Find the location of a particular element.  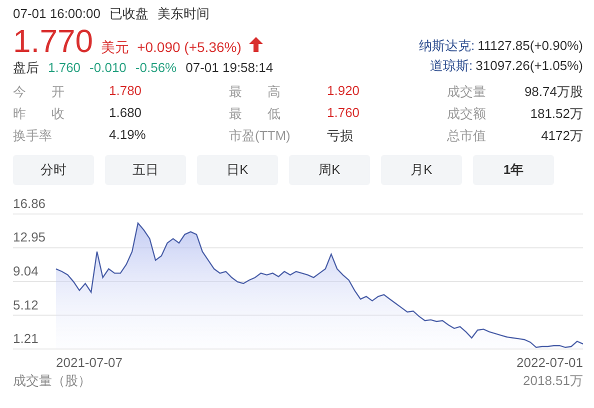

market-status: 已收盘 is located at coordinates (128, 14).